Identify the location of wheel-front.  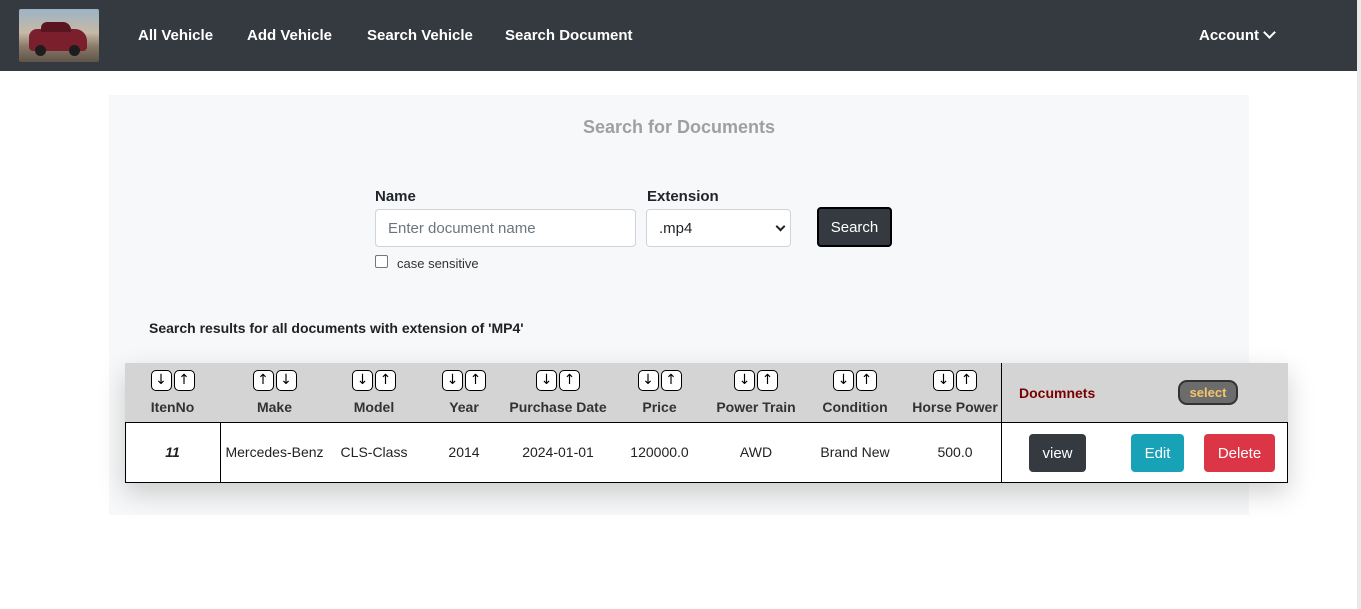
(40, 50).